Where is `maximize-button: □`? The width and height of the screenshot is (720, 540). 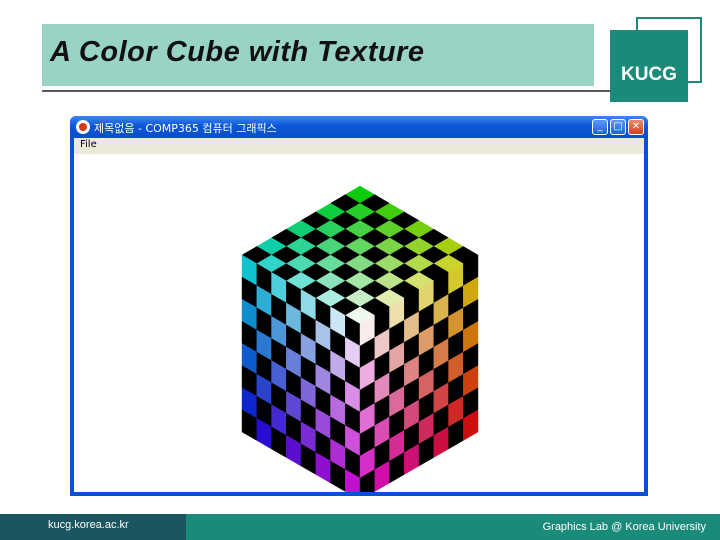 maximize-button: □ is located at coordinates (618, 127).